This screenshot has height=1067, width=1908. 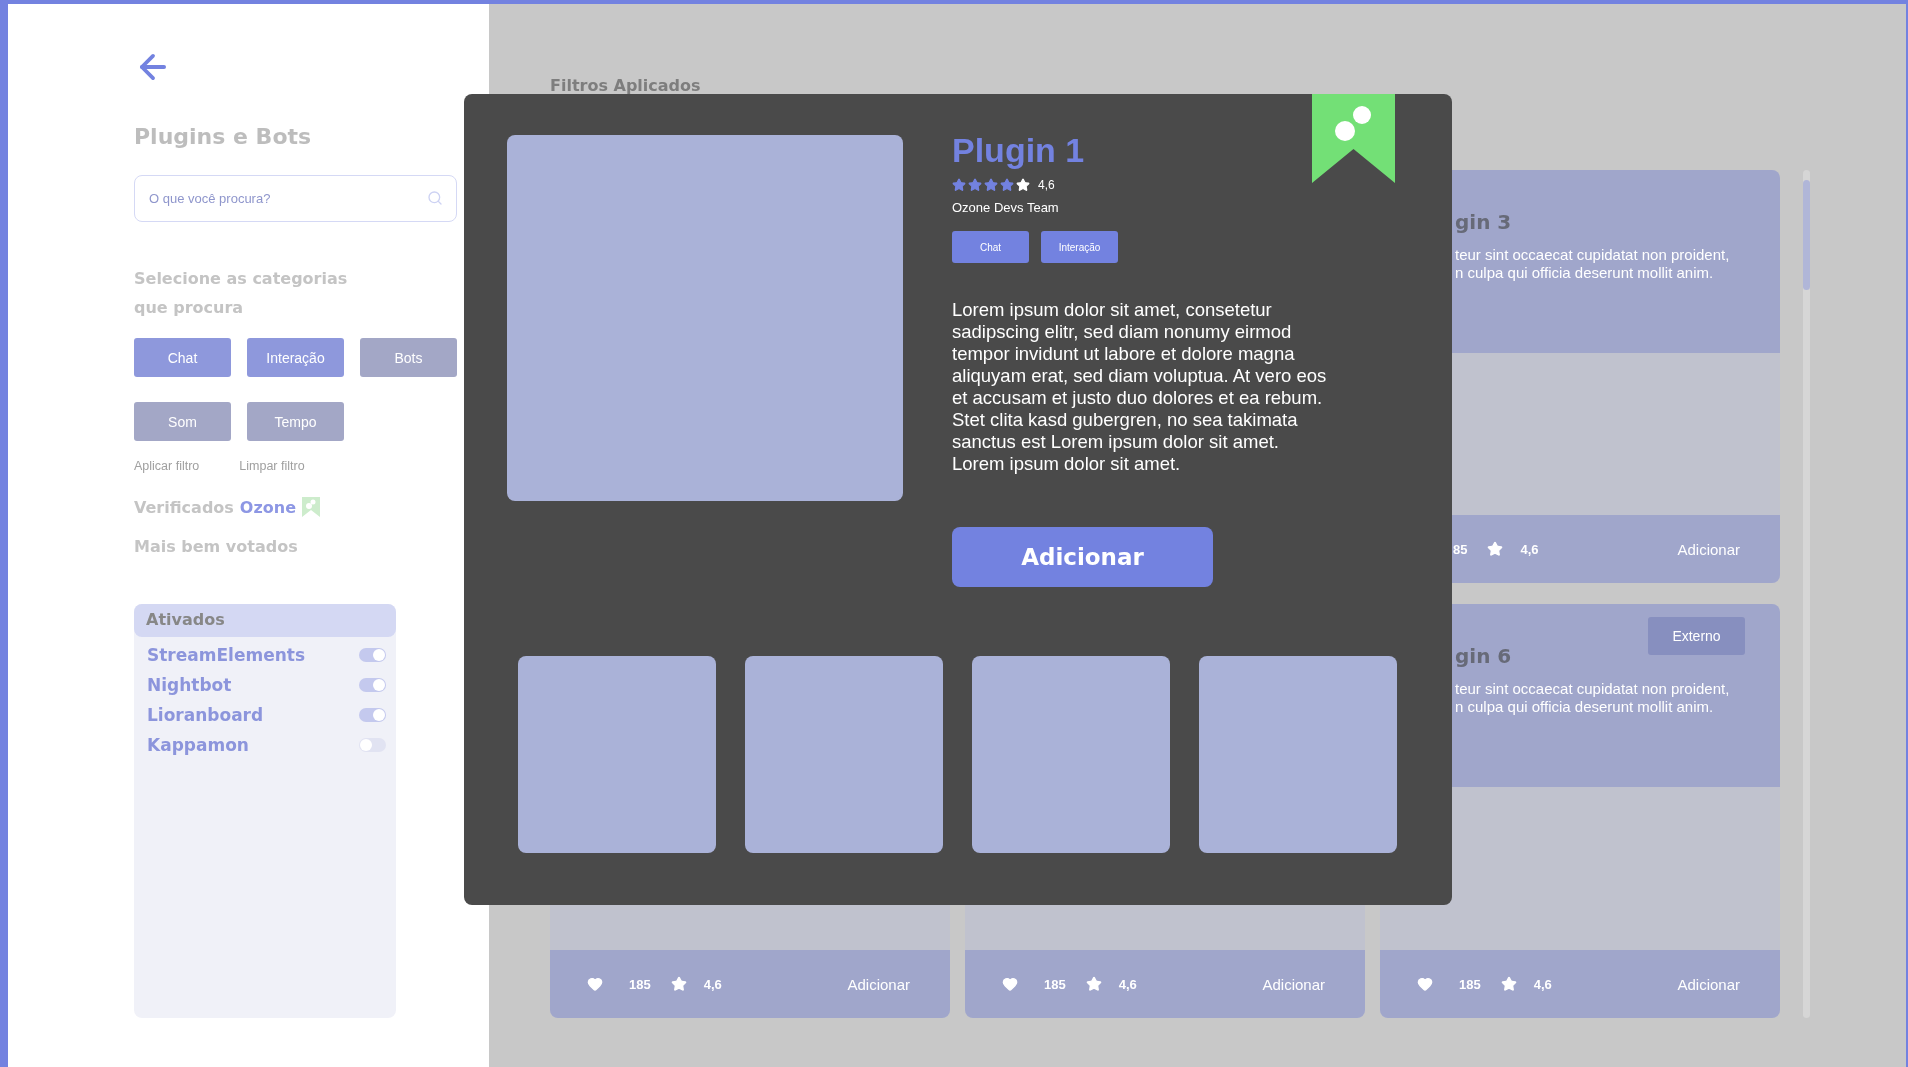 What do you see at coordinates (265, 620) in the screenshot?
I see `panel-header: Ativados` at bounding box center [265, 620].